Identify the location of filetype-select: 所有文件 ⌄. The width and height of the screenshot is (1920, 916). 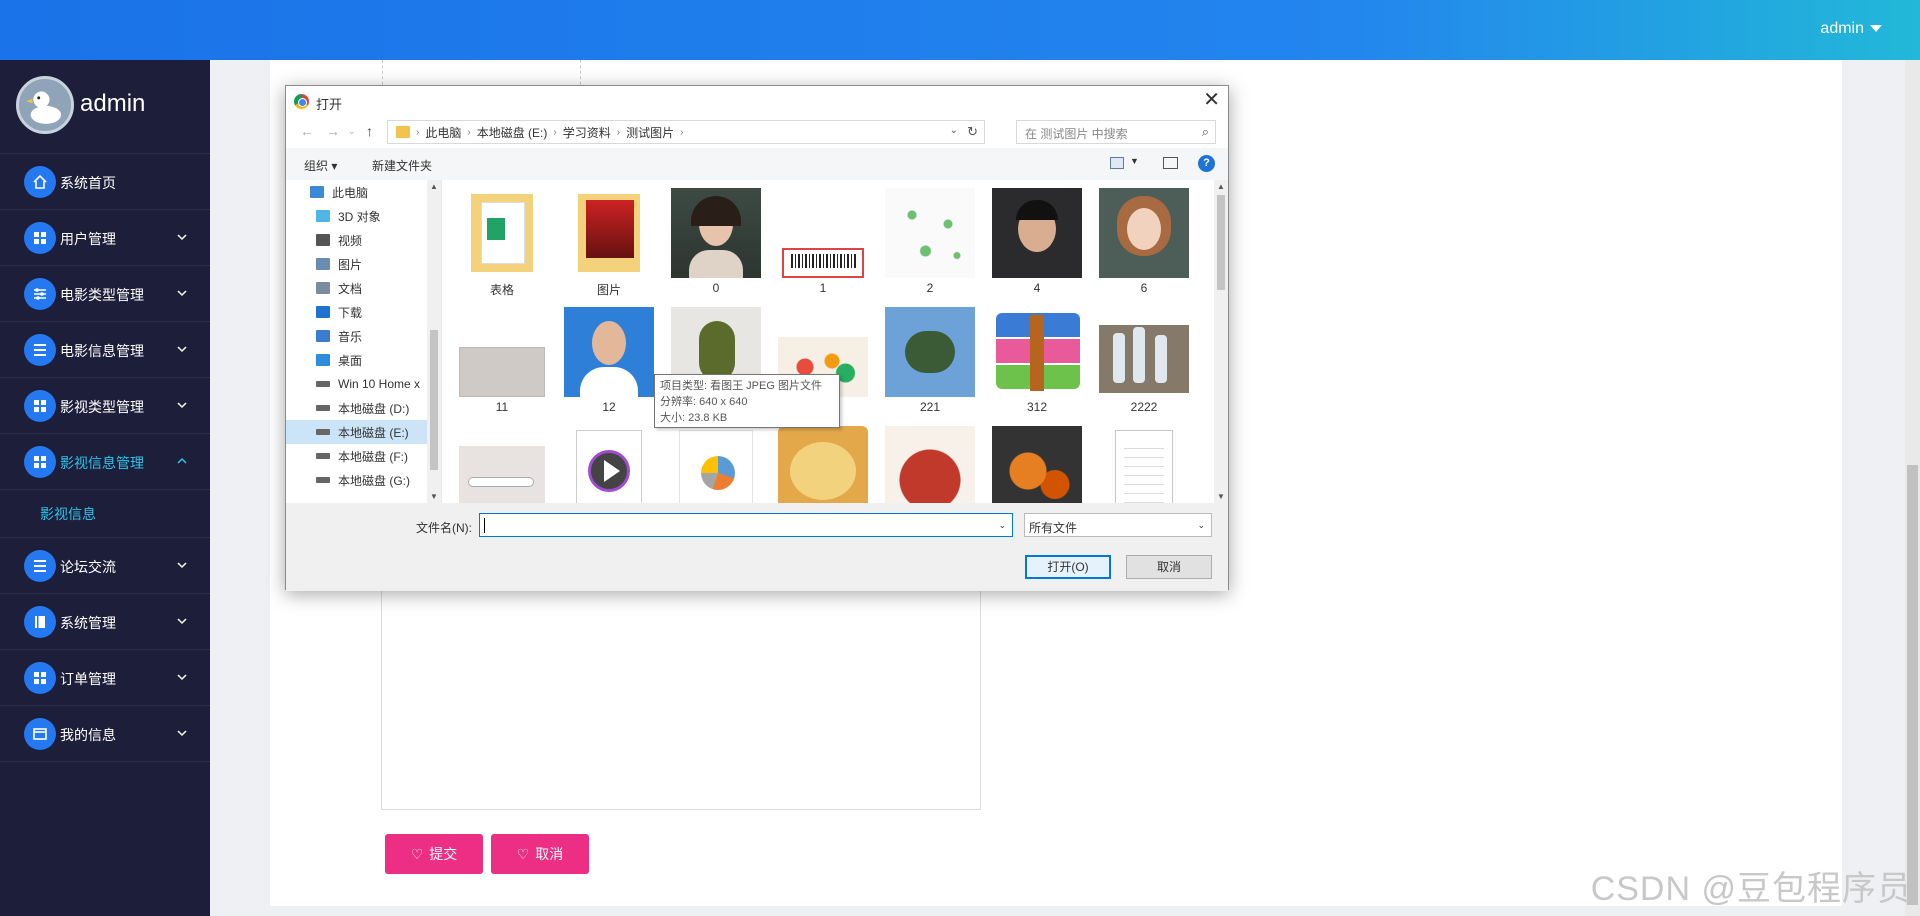
(1118, 525).